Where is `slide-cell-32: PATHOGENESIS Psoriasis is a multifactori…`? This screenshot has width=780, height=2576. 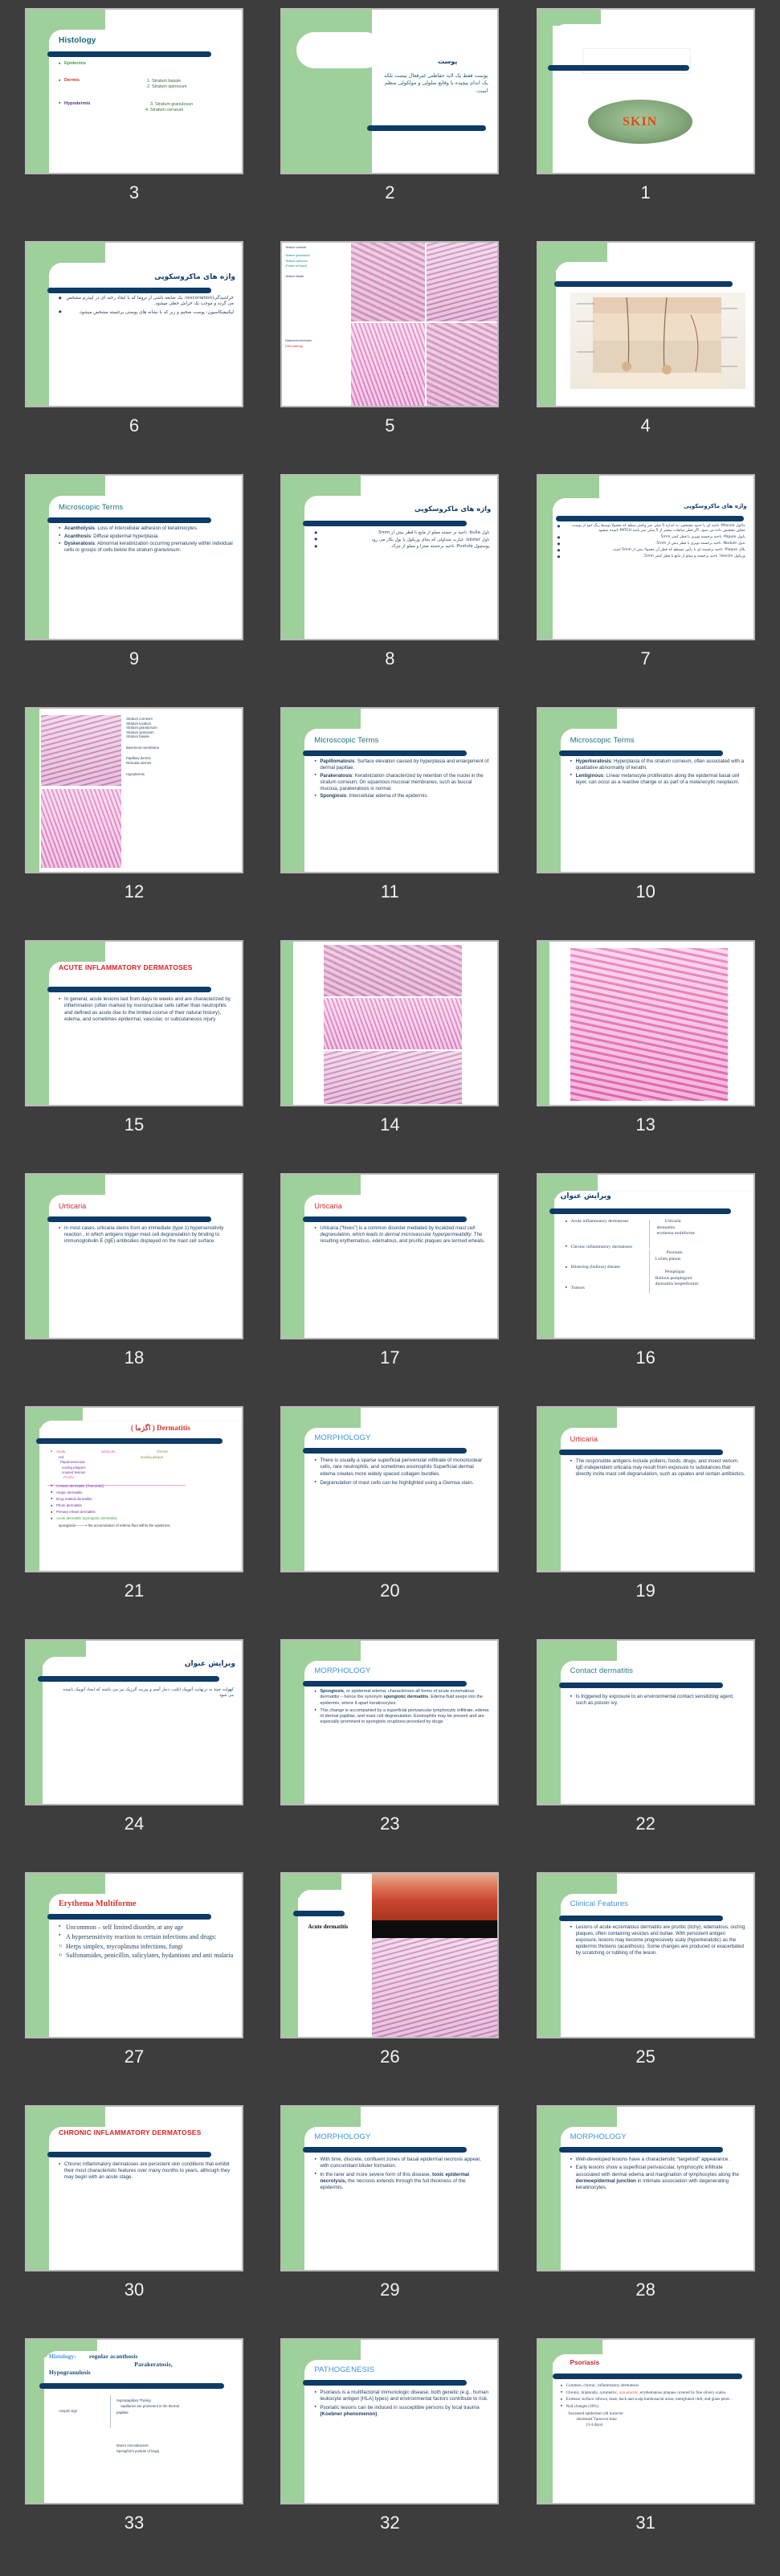
slide-cell-32: PATHOGENESIS Psoriasis is a multifactori… is located at coordinates (390, 2455).